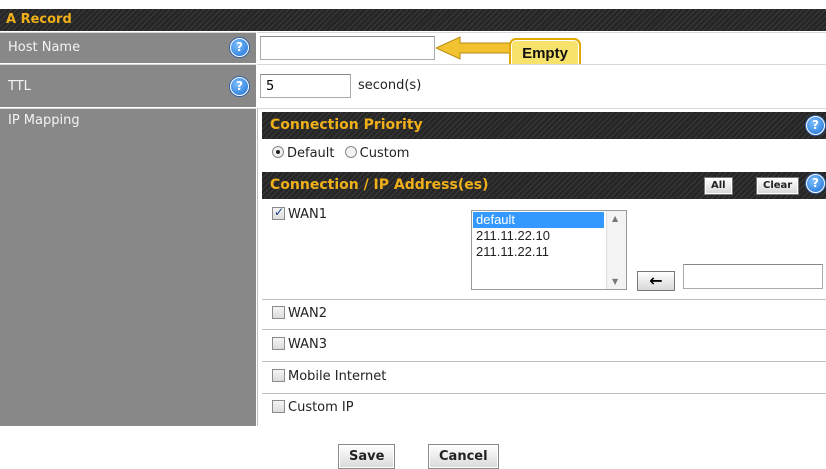  What do you see at coordinates (544, 125) in the screenshot?
I see `connection-priority-header: Connection Priority` at bounding box center [544, 125].